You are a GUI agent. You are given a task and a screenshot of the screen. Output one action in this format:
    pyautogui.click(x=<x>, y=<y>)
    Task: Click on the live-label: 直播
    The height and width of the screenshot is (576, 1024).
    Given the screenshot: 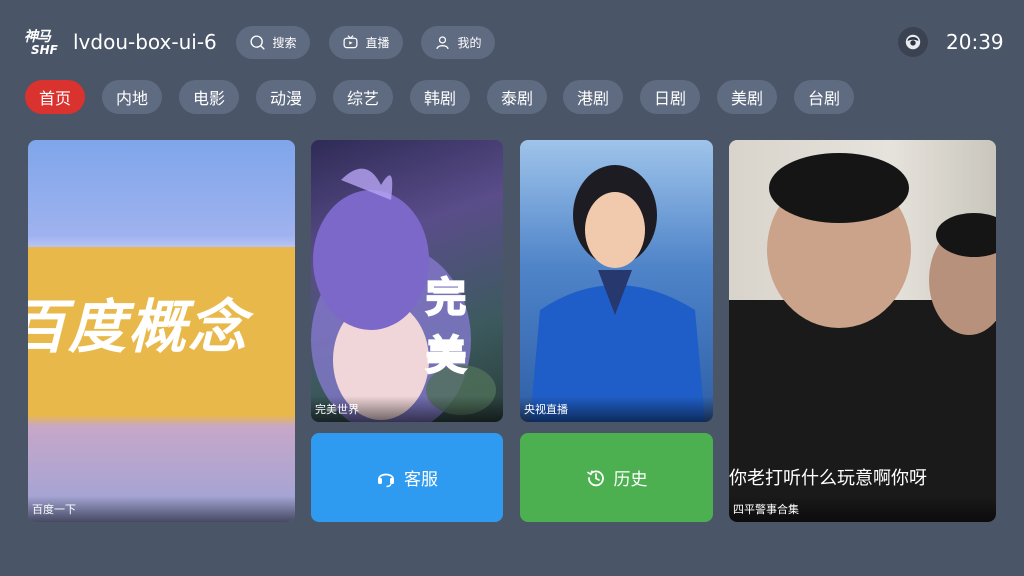 What is the action you would take?
    pyautogui.click(x=377, y=43)
    